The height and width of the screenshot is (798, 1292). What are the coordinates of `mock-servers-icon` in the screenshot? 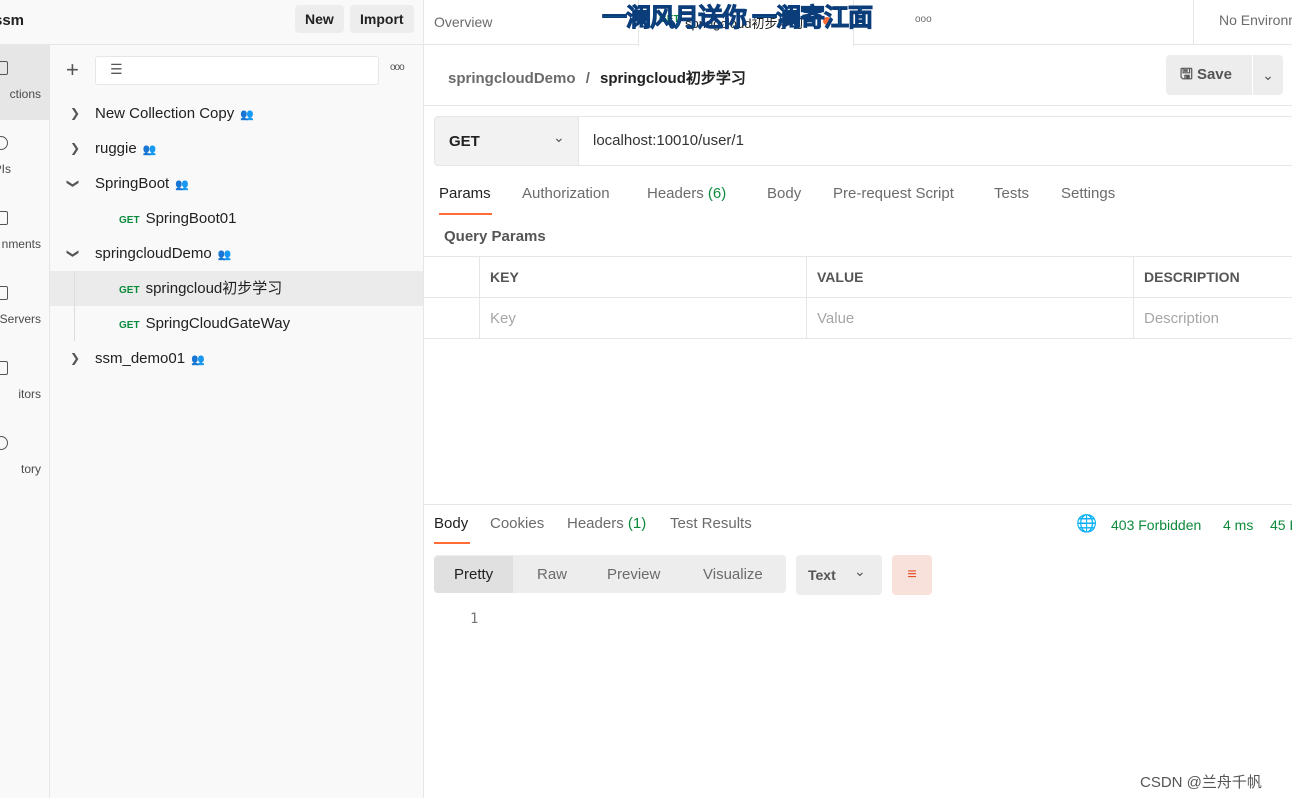 It's located at (4, 293).